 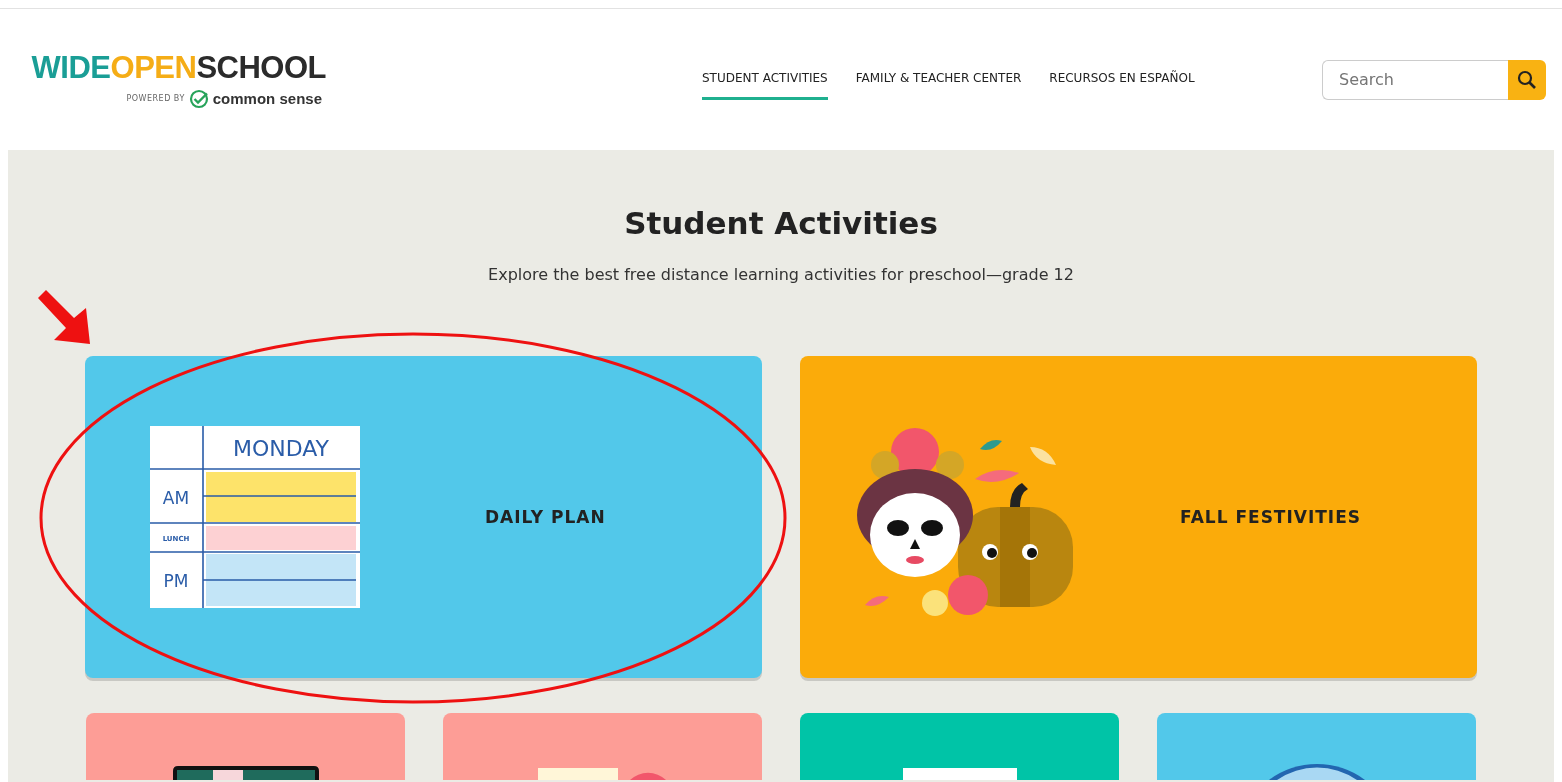 What do you see at coordinates (781, 223) in the screenshot?
I see `page-title: Student Activities` at bounding box center [781, 223].